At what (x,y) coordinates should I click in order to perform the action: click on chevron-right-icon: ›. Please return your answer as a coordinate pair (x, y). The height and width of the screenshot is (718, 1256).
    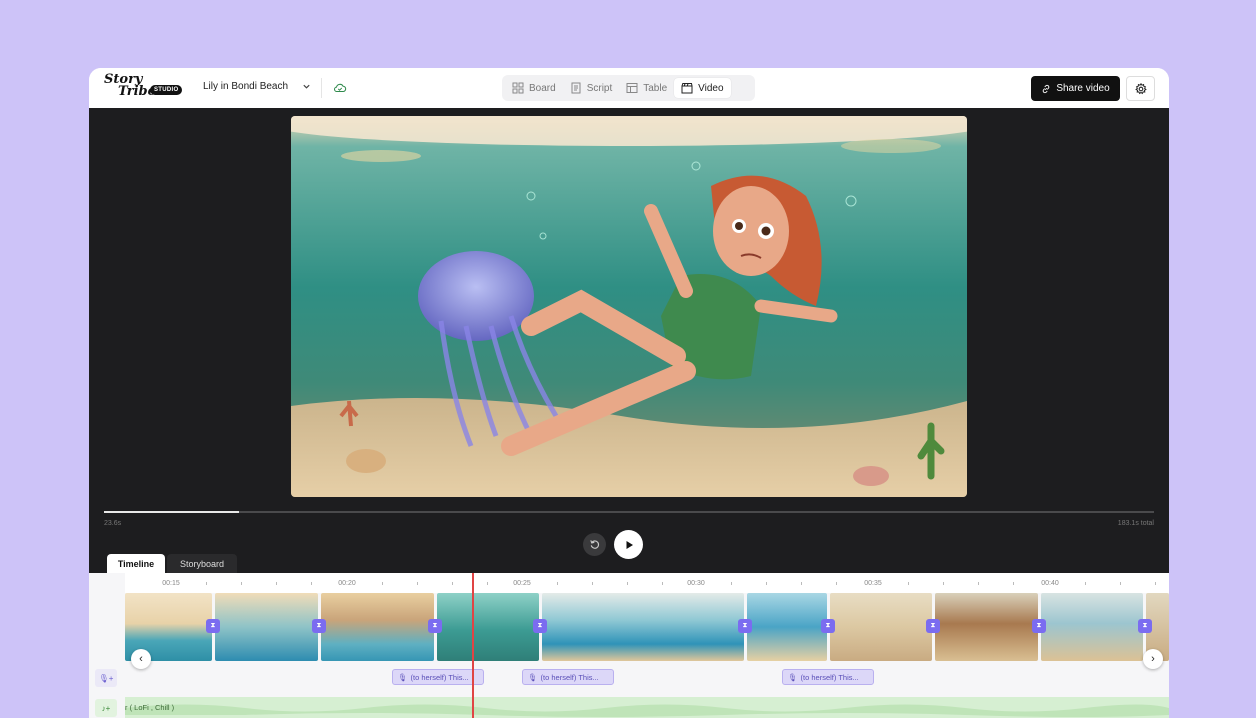
    Looking at the image, I should click on (1153, 659).